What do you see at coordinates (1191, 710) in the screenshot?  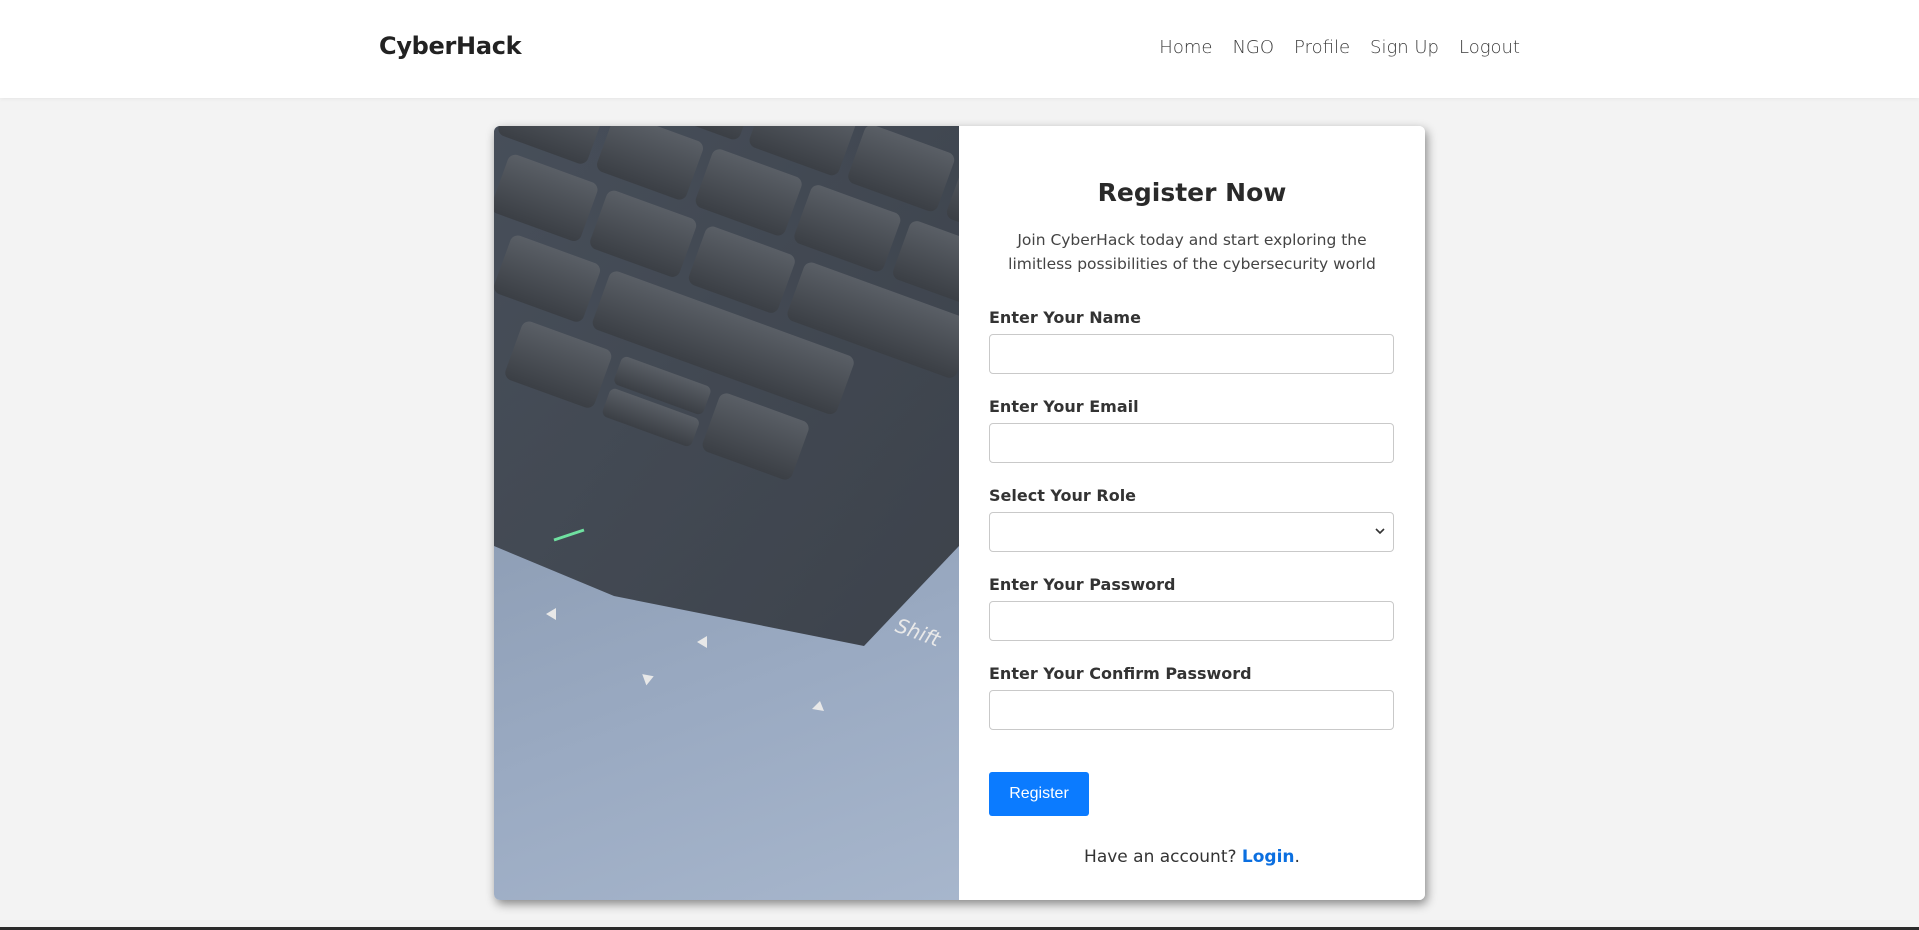 I see `confirm-password-input` at bounding box center [1191, 710].